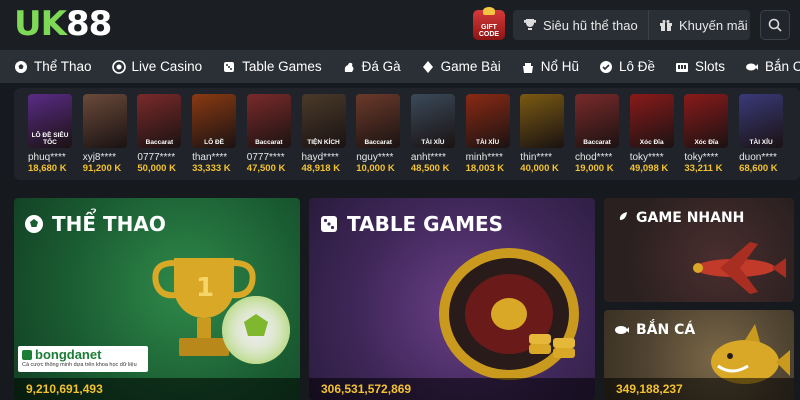 Image resolution: width=800 pixels, height=400 pixels. What do you see at coordinates (550, 66) in the screenshot?
I see `nav-item-no-hu: Nổ Hũ` at bounding box center [550, 66].